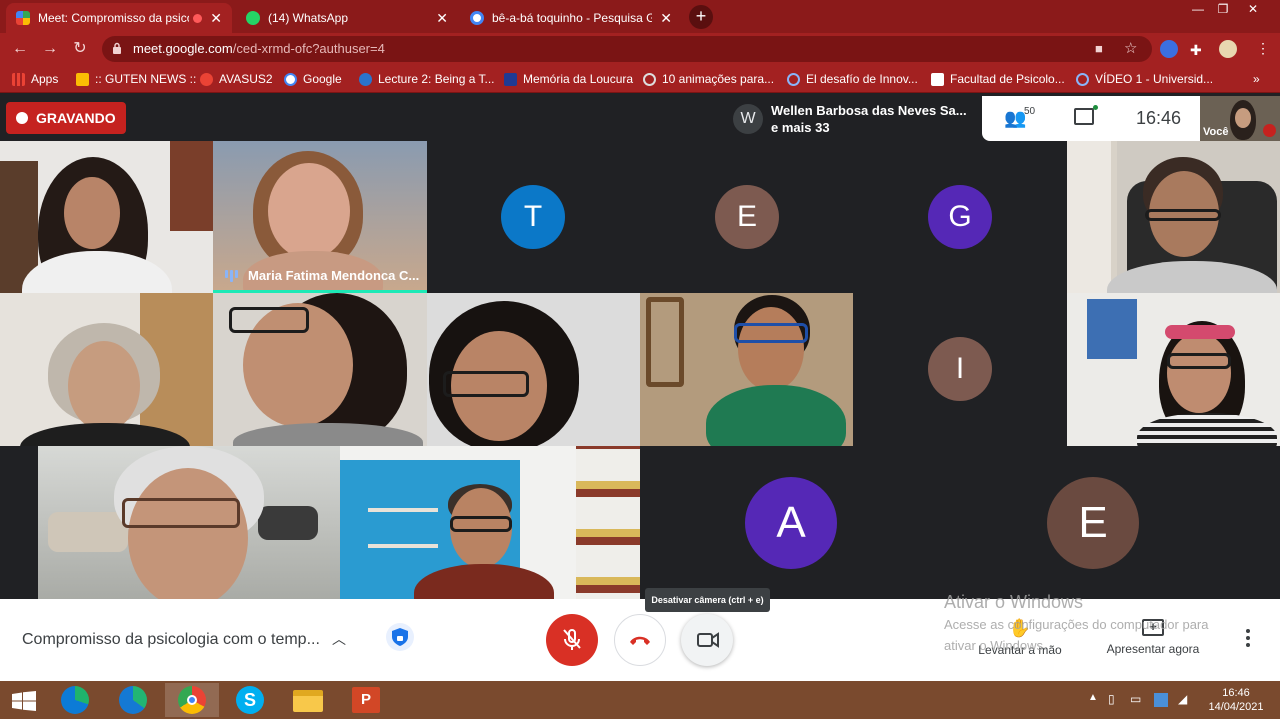  Describe the element at coordinates (18, 79) in the screenshot. I see `apps-grid-icon` at that location.